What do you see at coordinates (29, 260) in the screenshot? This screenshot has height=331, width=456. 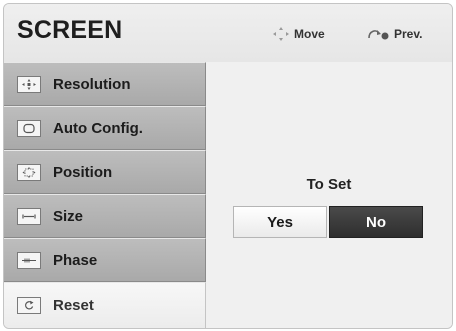 I see `phase-icon` at bounding box center [29, 260].